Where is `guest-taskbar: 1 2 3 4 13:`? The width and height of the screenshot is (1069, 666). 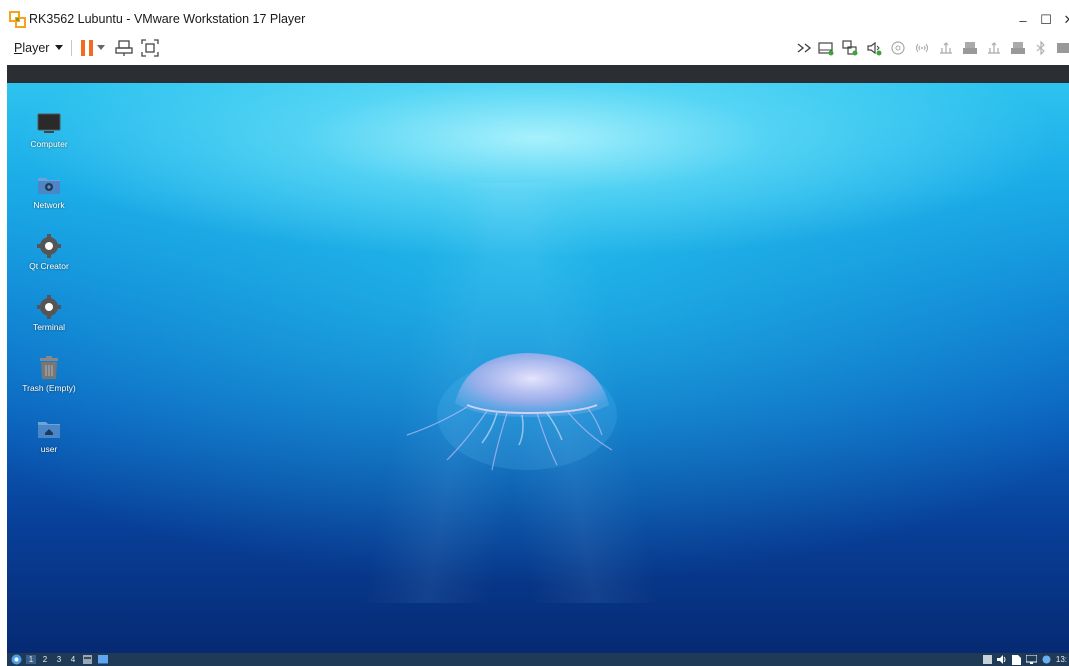
guest-taskbar: 1 2 3 4 13: is located at coordinates (538, 659).